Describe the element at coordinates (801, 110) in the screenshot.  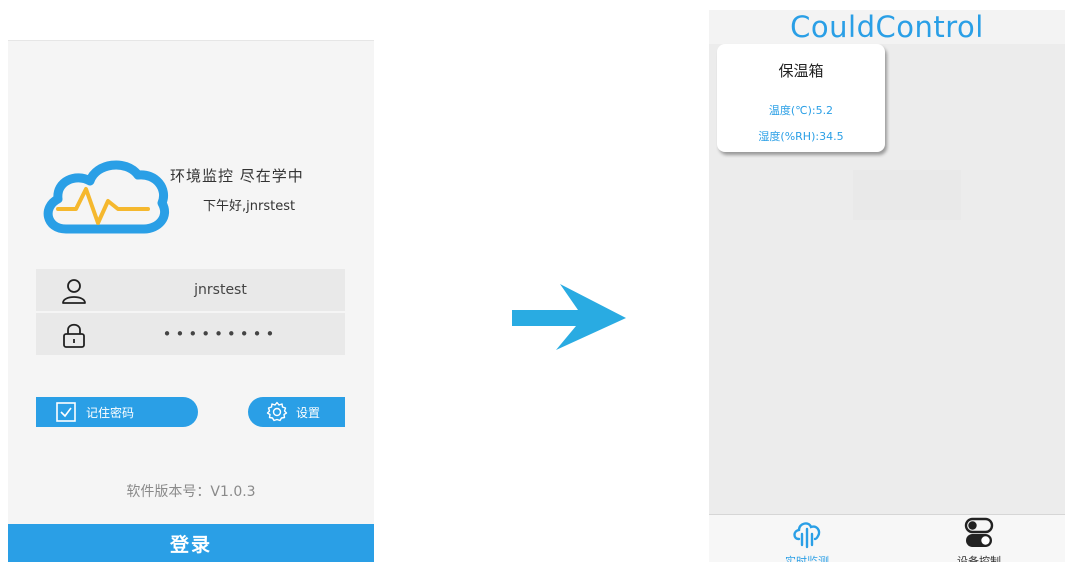
I see `temperature-reading: 温度(℃):5.2` at that location.